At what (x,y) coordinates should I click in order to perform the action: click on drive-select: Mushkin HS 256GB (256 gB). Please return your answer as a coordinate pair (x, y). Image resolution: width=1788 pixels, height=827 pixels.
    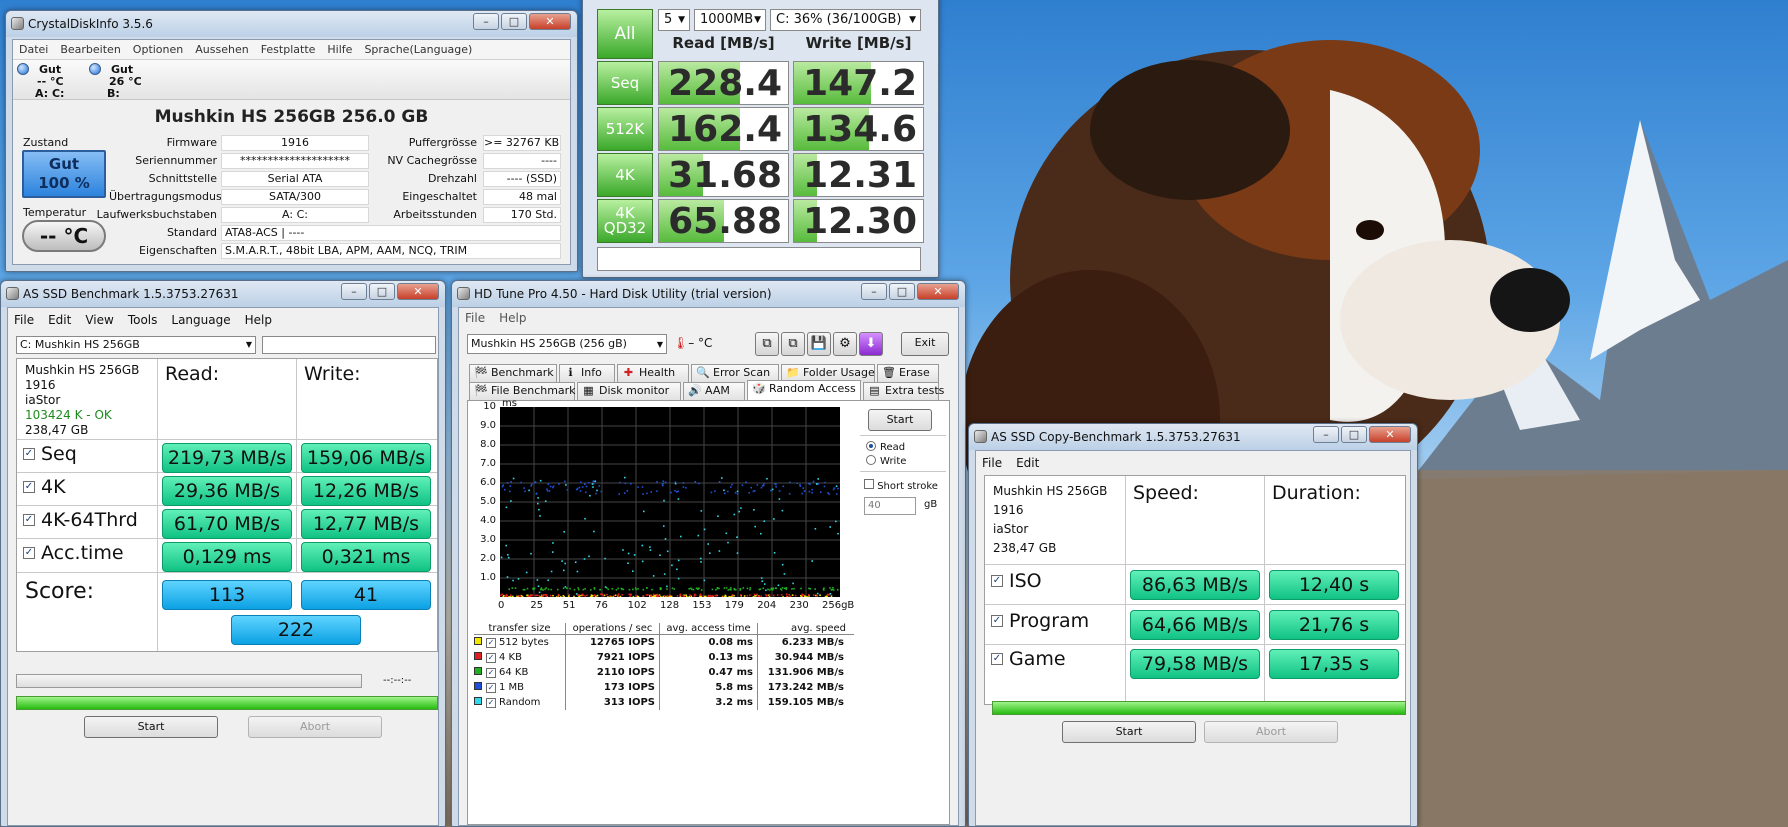
    Looking at the image, I should click on (567, 344).